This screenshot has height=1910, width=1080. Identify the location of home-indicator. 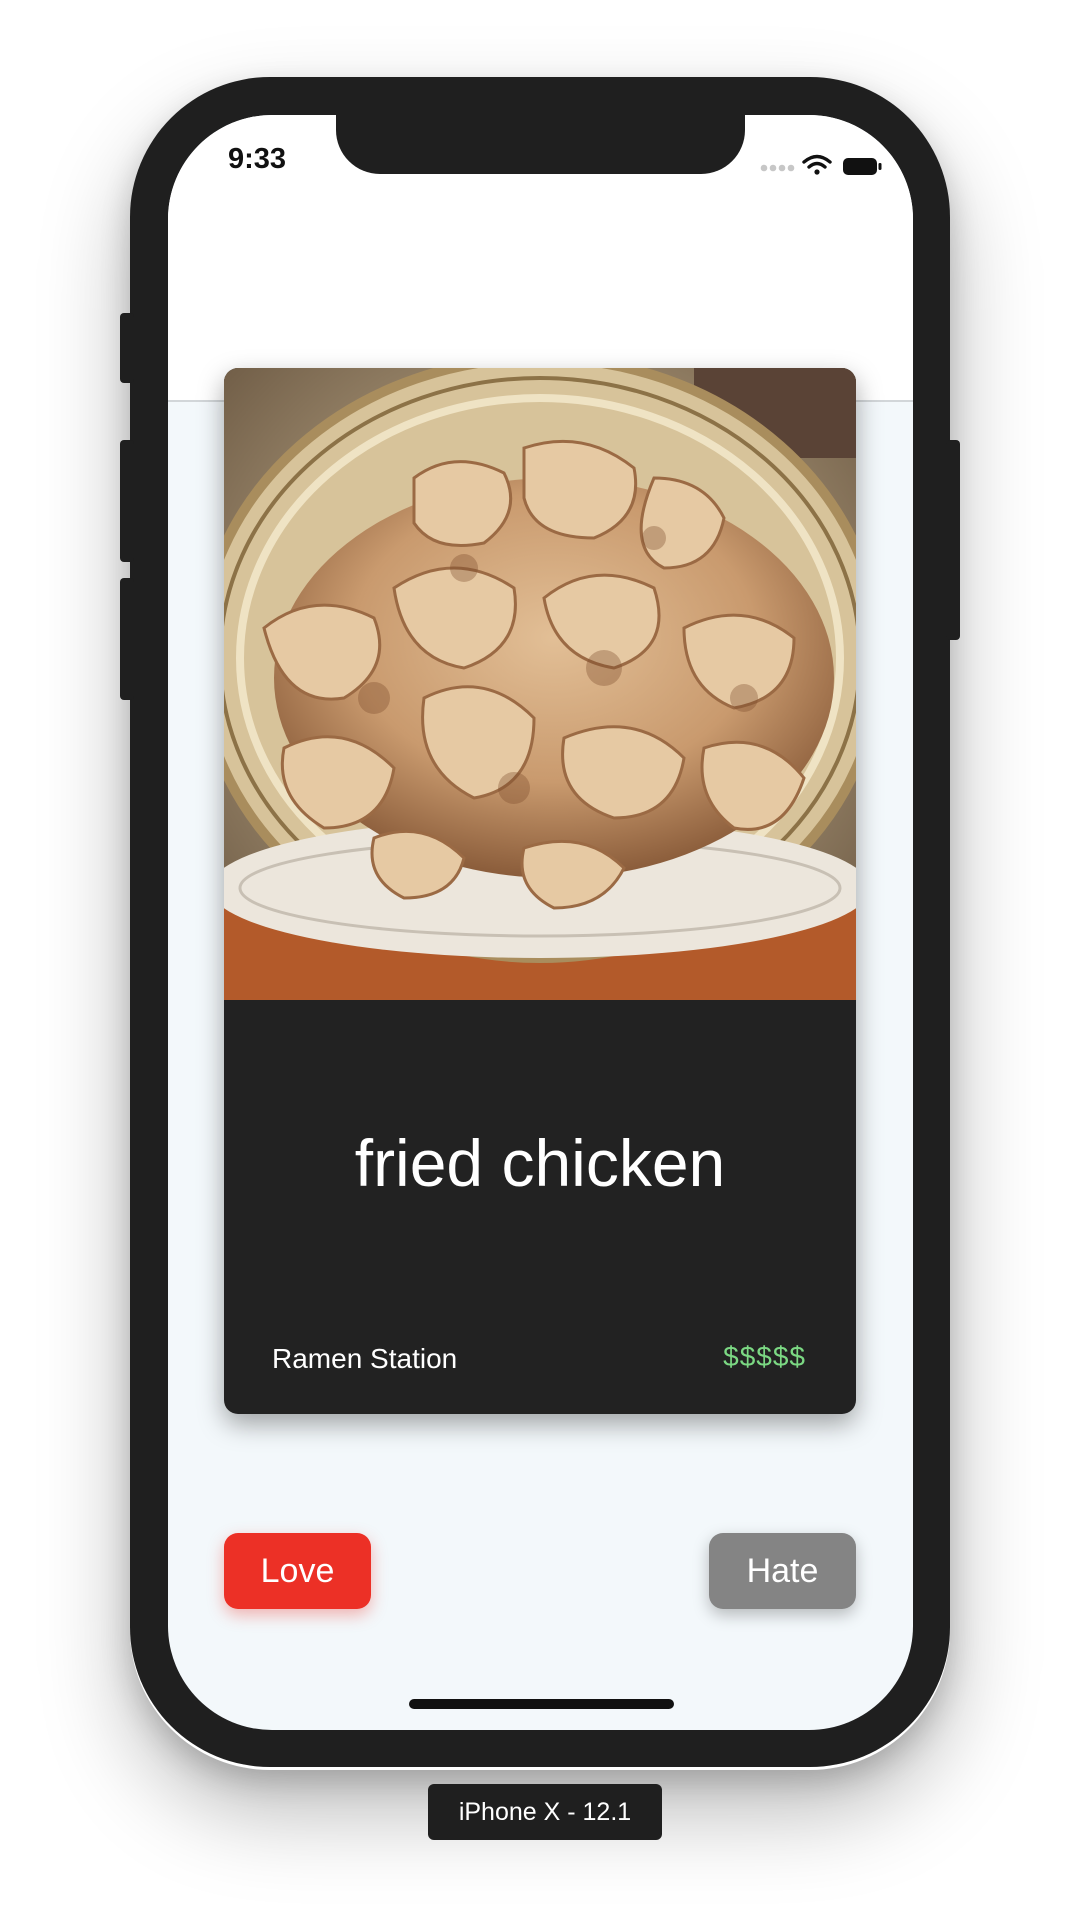
(541, 1704).